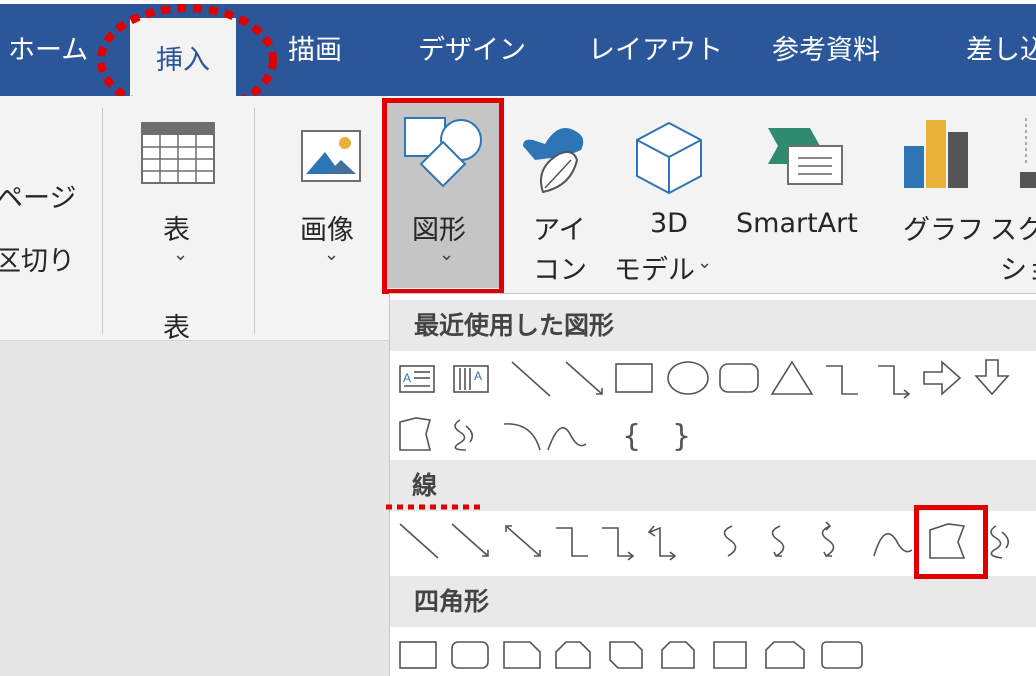 This screenshot has width=1036, height=676. I want to click on freeform-shape-highlight-box, so click(951, 542).